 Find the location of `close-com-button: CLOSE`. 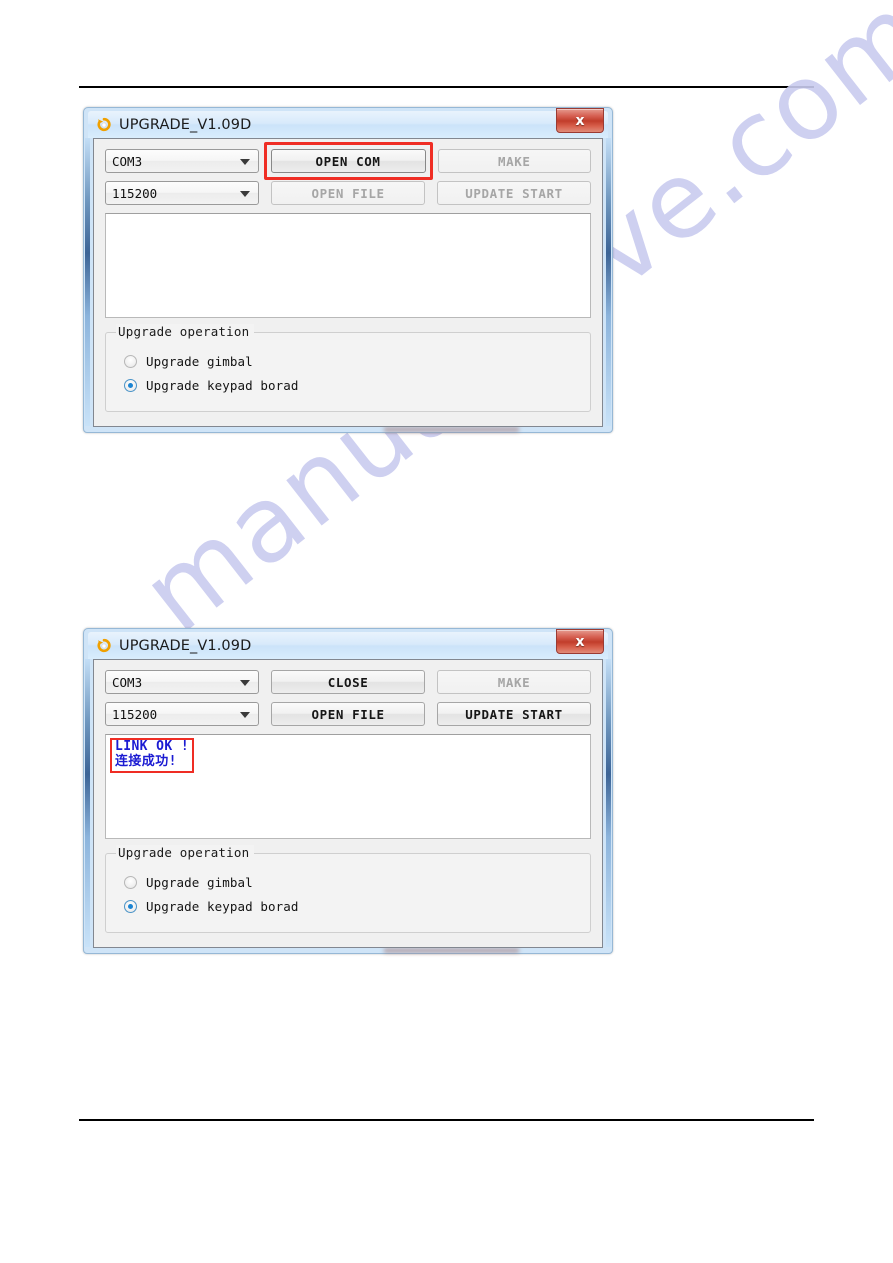

close-com-button: CLOSE is located at coordinates (348, 682).